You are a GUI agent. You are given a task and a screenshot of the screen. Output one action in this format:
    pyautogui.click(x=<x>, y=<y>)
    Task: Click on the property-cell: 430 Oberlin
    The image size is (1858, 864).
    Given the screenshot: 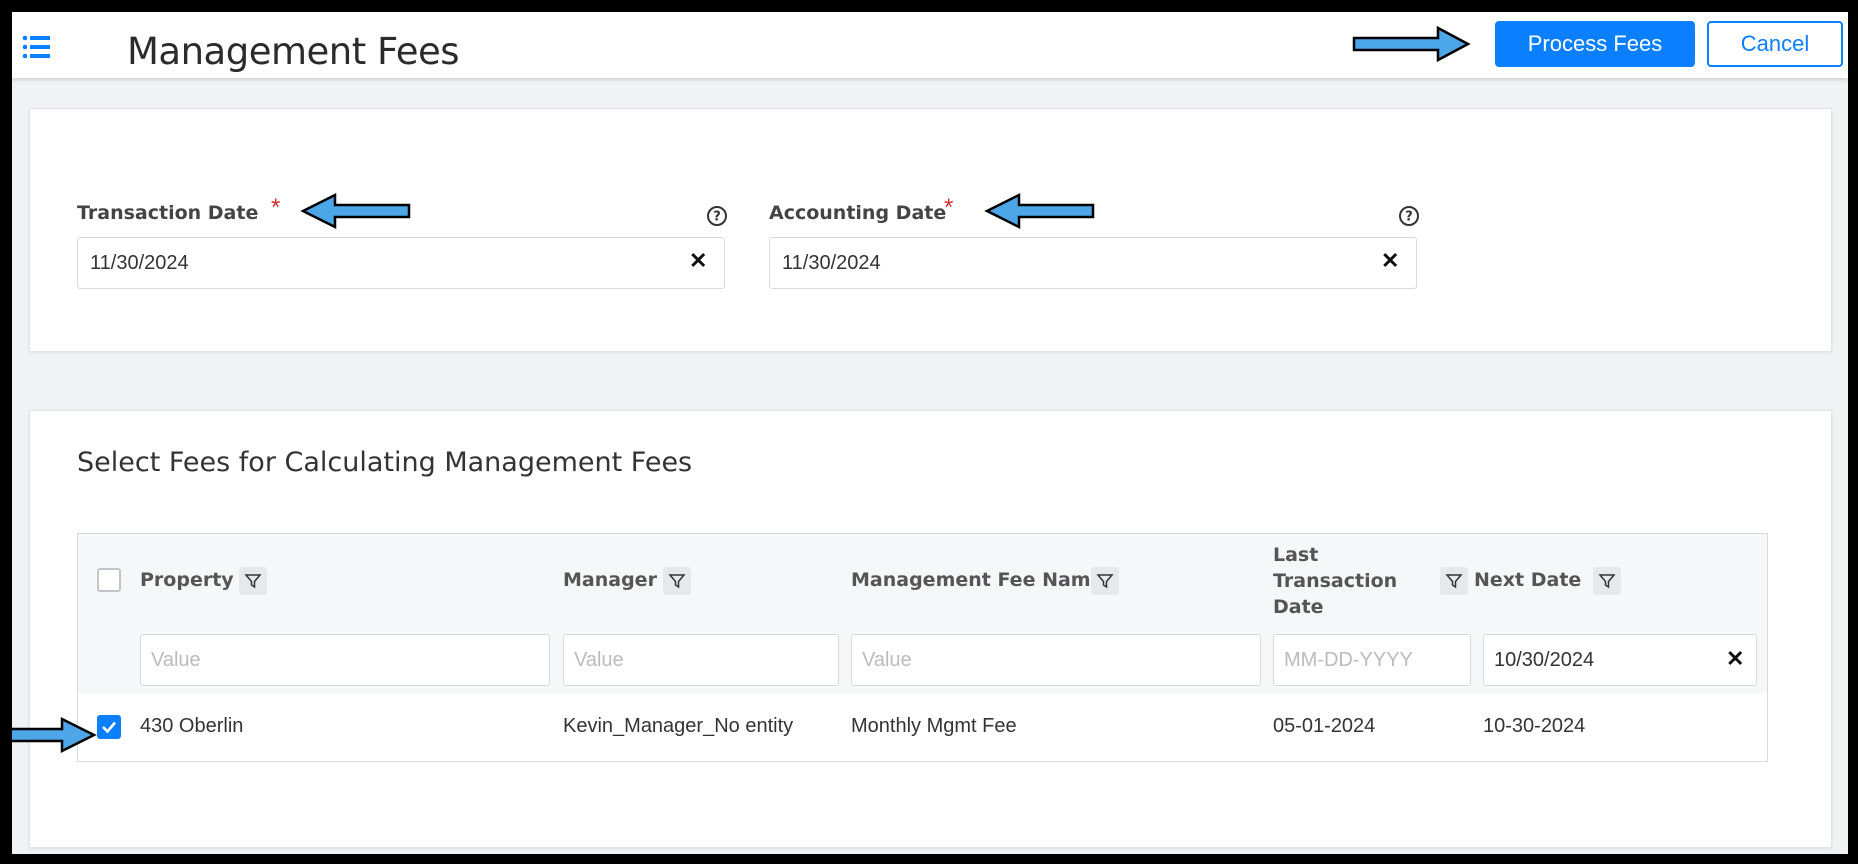 What is the action you would take?
    pyautogui.click(x=192, y=726)
    